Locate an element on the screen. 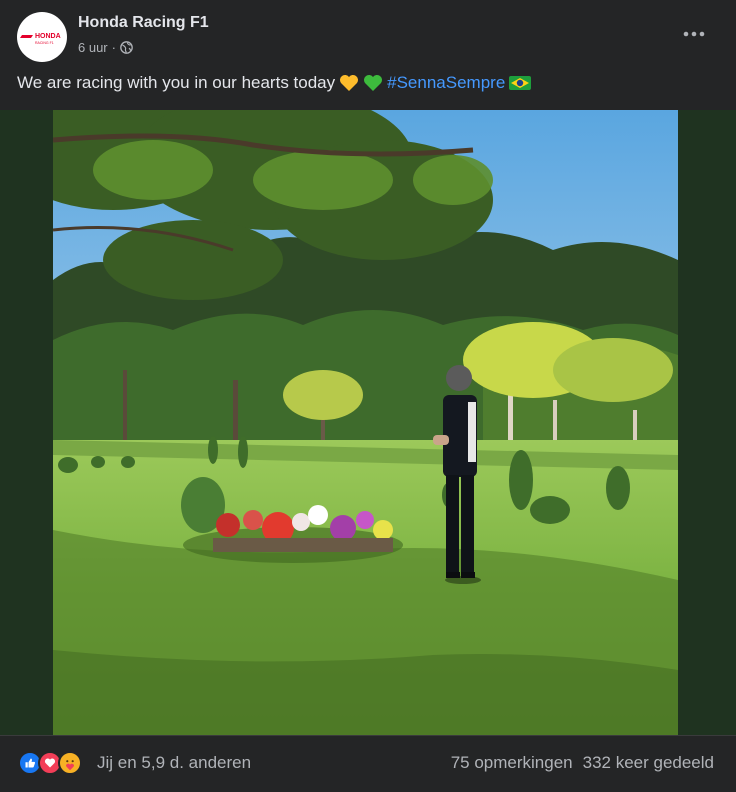 The height and width of the screenshot is (792, 736). page-name: Honda Racing F1 is located at coordinates (143, 23).